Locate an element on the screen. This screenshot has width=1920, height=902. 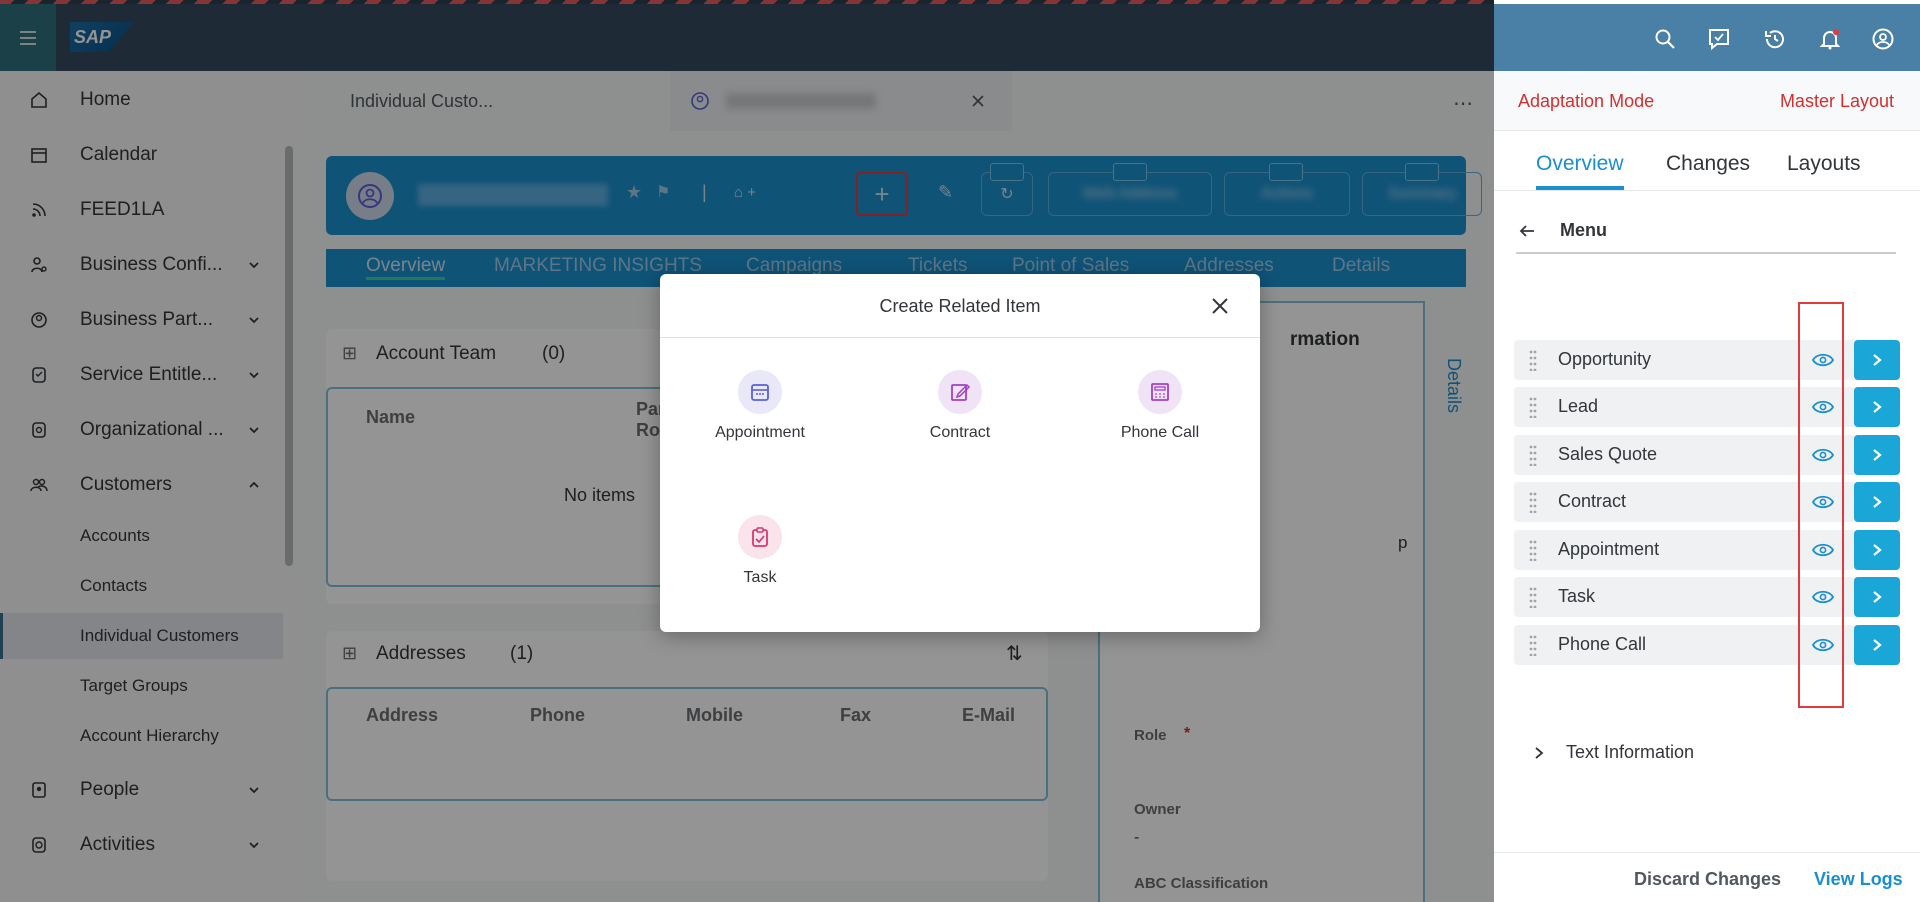
menu-item-label: Appointment is located at coordinates (1609, 549).